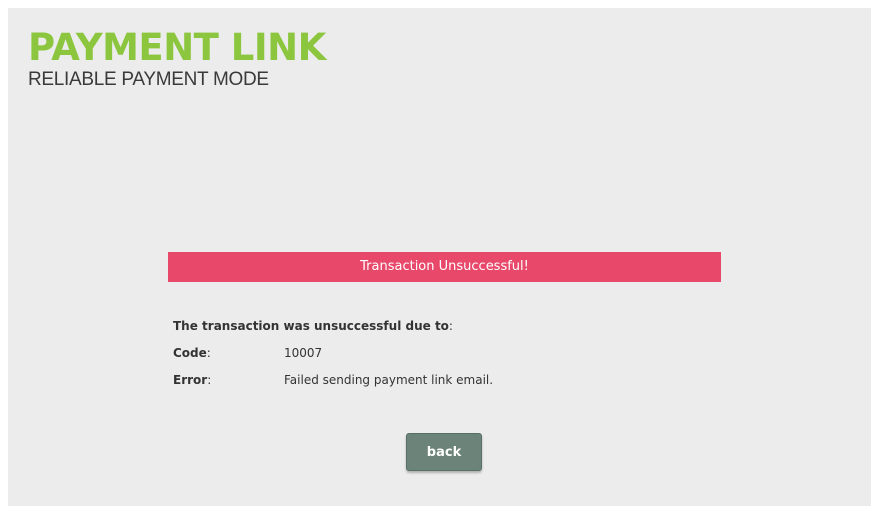  Describe the element at coordinates (177, 47) in the screenshot. I see `logo-title: PAYMENT LINK` at that location.